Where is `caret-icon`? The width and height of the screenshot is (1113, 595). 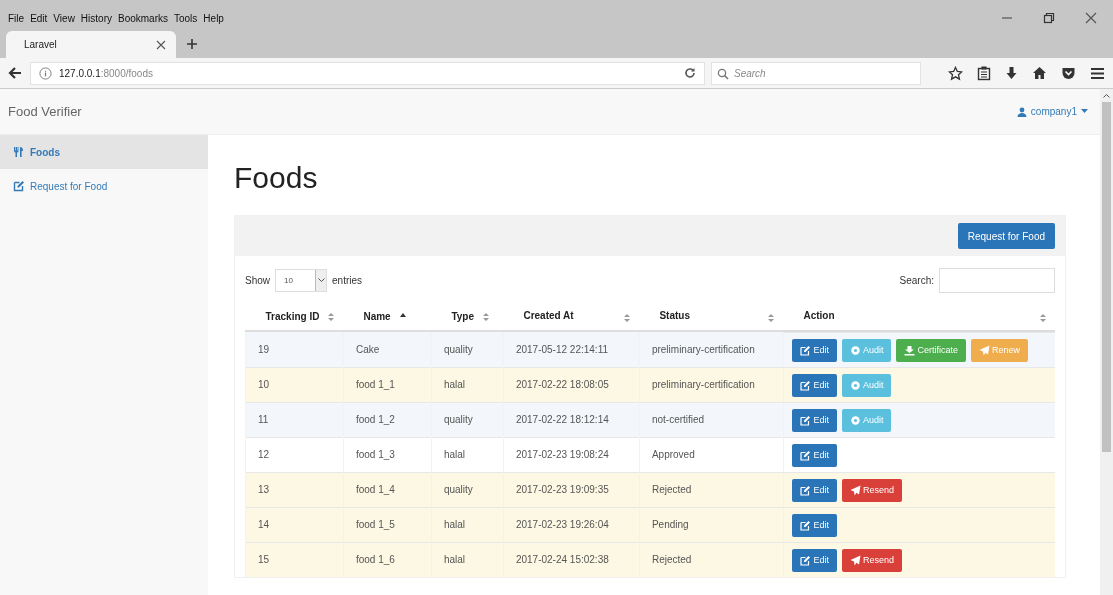 caret-icon is located at coordinates (1084, 111).